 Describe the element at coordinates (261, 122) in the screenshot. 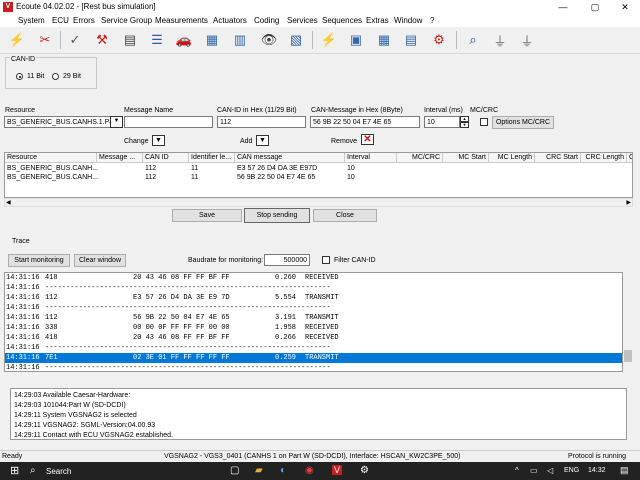

I see `canid-hex-input: 112` at that location.